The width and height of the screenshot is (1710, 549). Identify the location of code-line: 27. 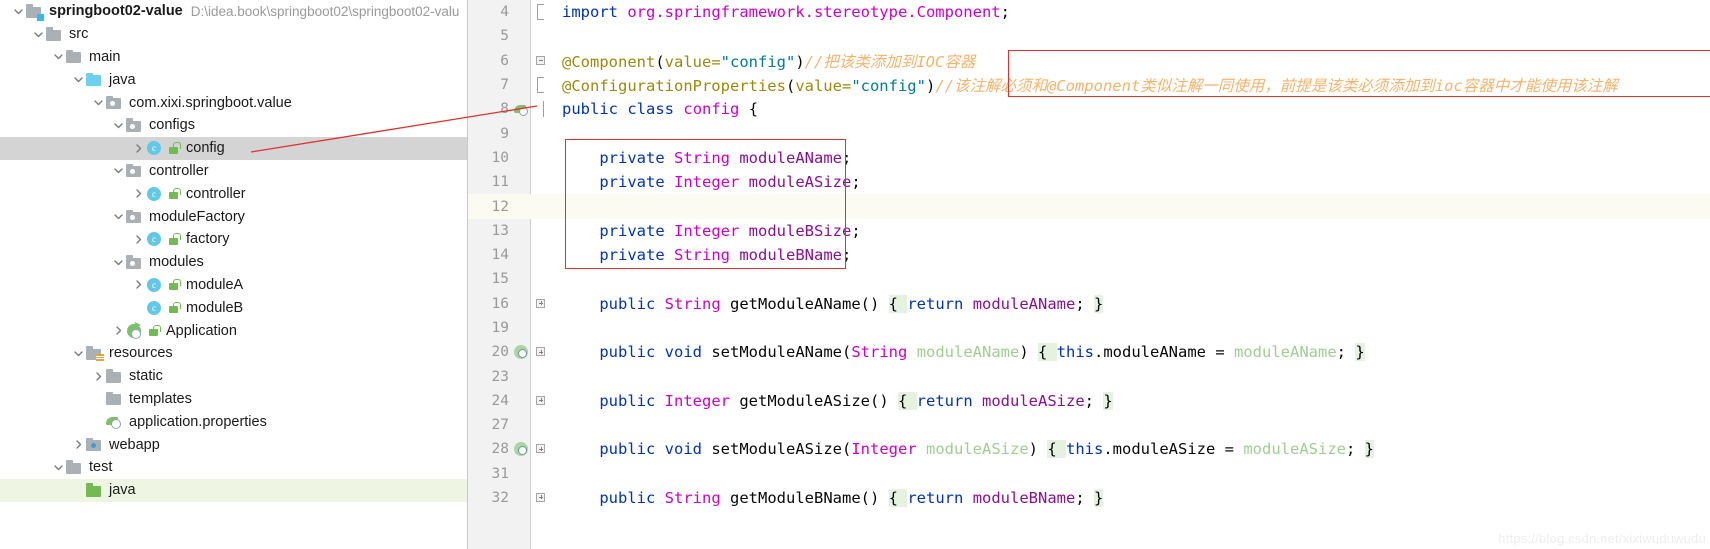
(1089, 425).